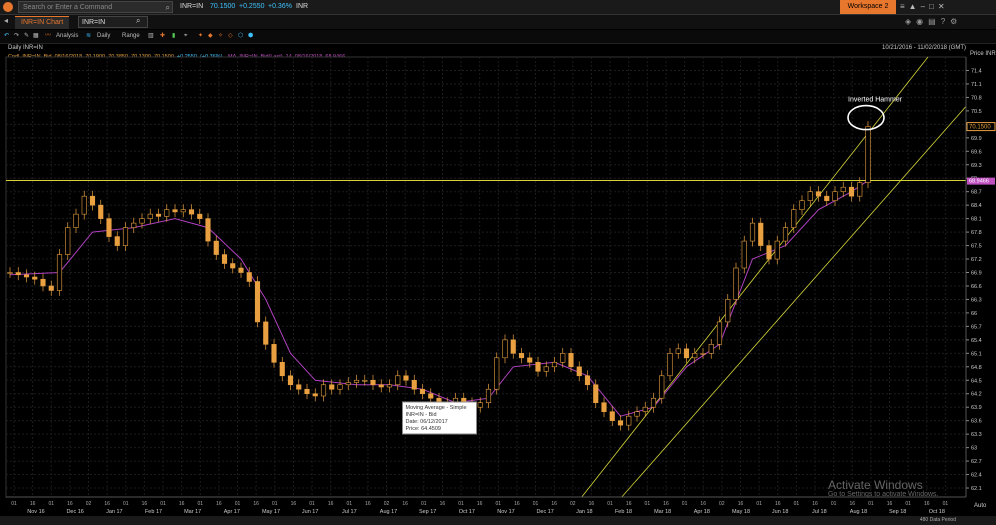 The image size is (996, 525). What do you see at coordinates (230, 36) in the screenshot?
I see `drawing-tool-4-icon: ◇` at bounding box center [230, 36].